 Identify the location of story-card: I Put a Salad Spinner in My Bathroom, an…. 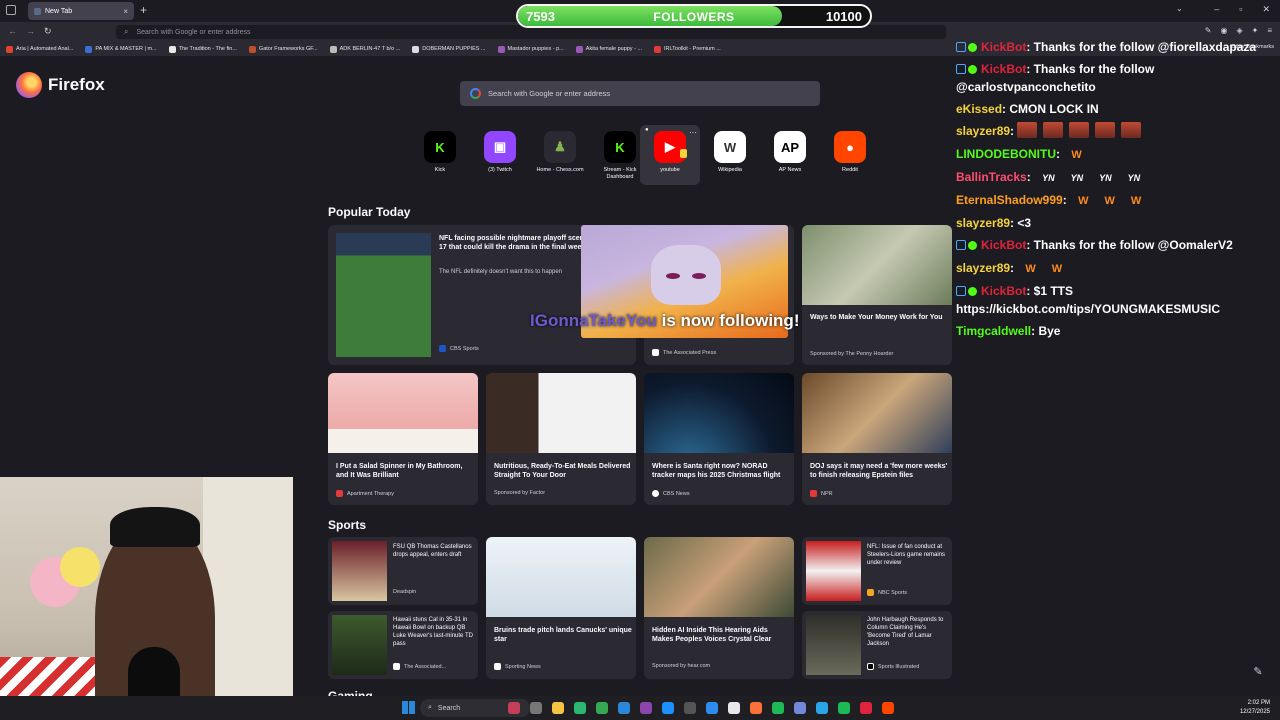
(403, 439).